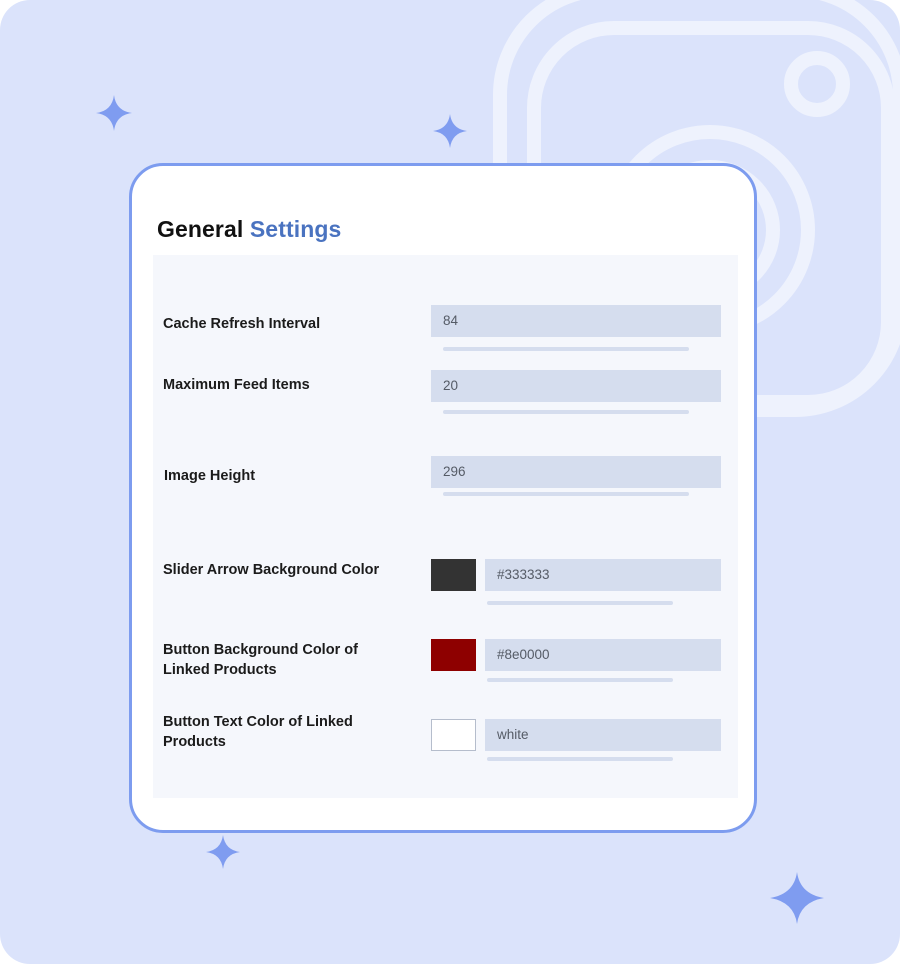 The image size is (900, 964). I want to click on cache-refresh-interval-label: Cache Refresh Interval, so click(242, 324).